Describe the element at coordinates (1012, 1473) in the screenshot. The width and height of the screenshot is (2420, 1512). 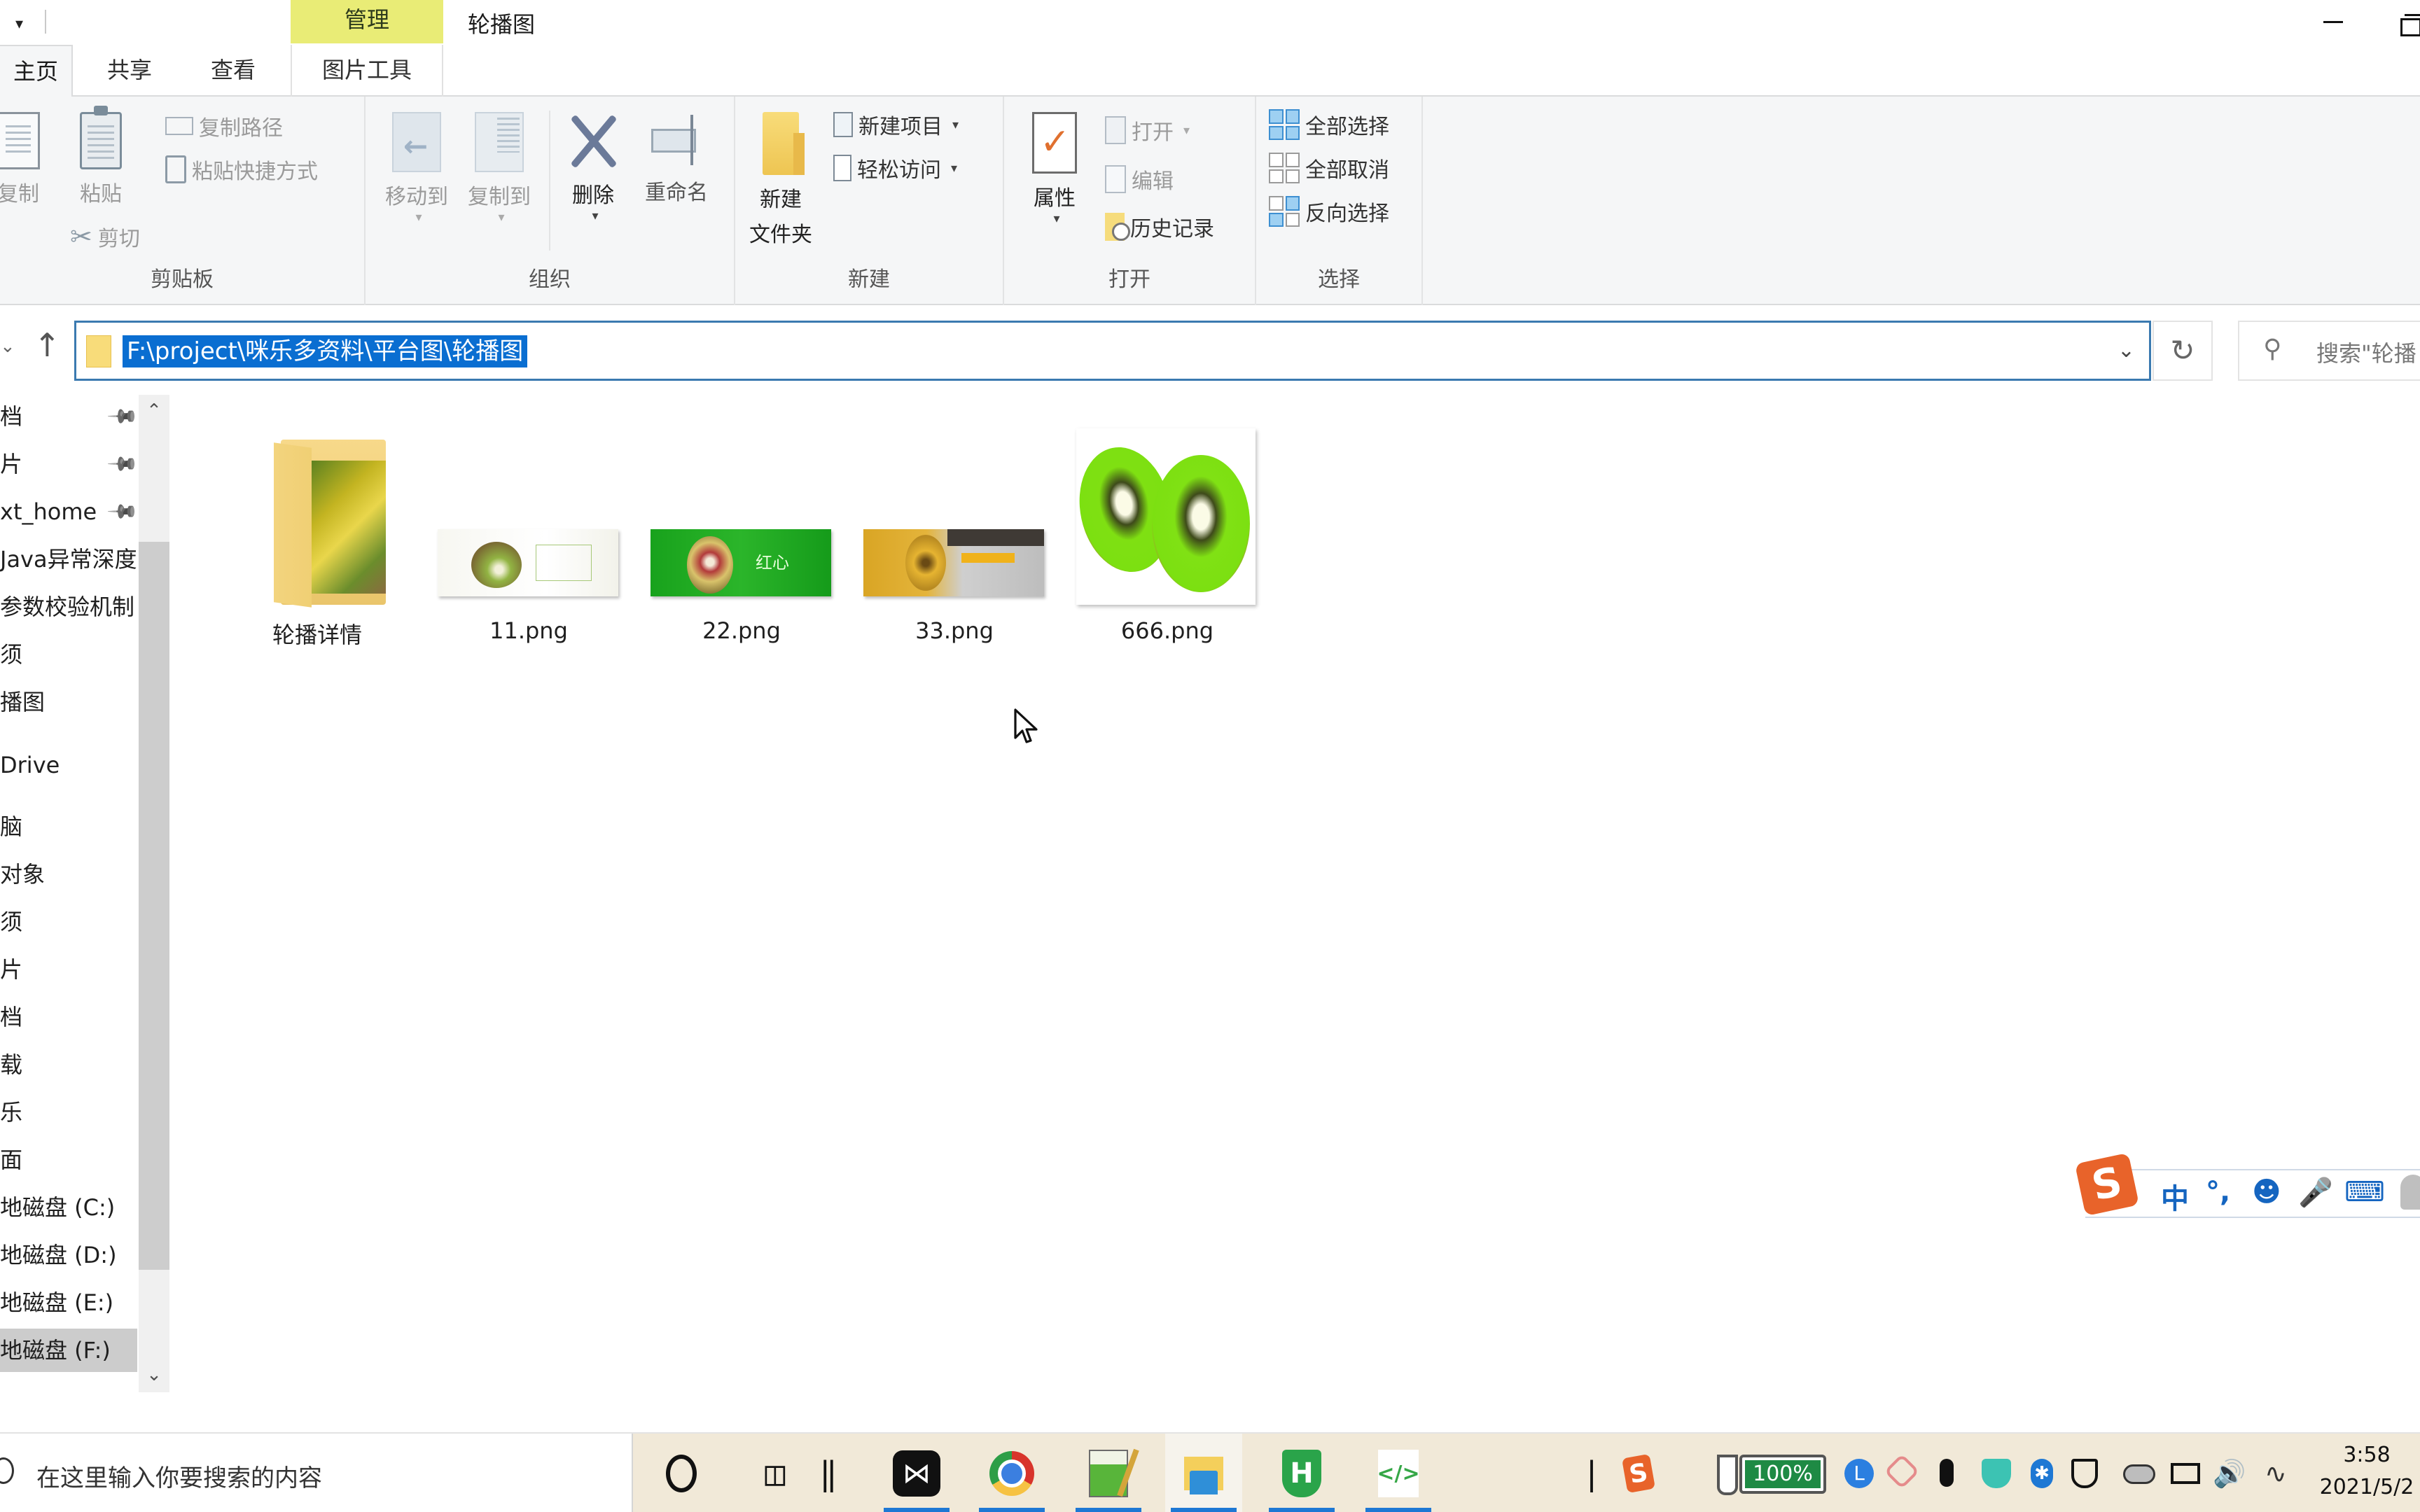
I see `taskbar-app-chrome` at that location.